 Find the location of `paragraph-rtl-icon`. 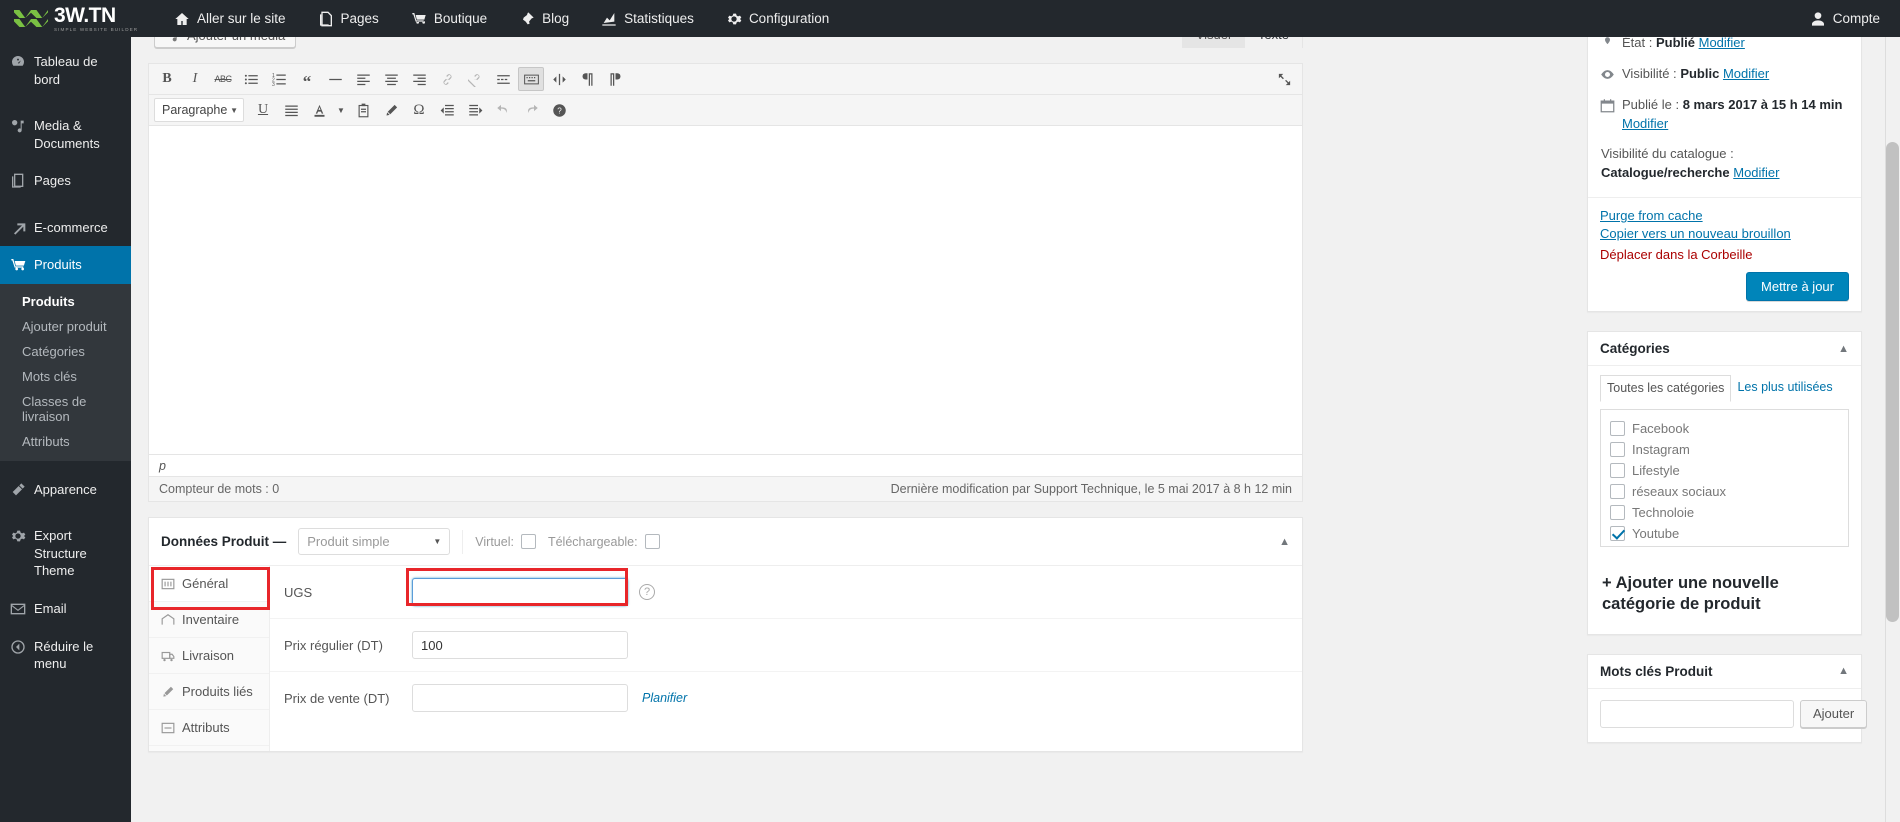

paragraph-rtl-icon is located at coordinates (615, 79).